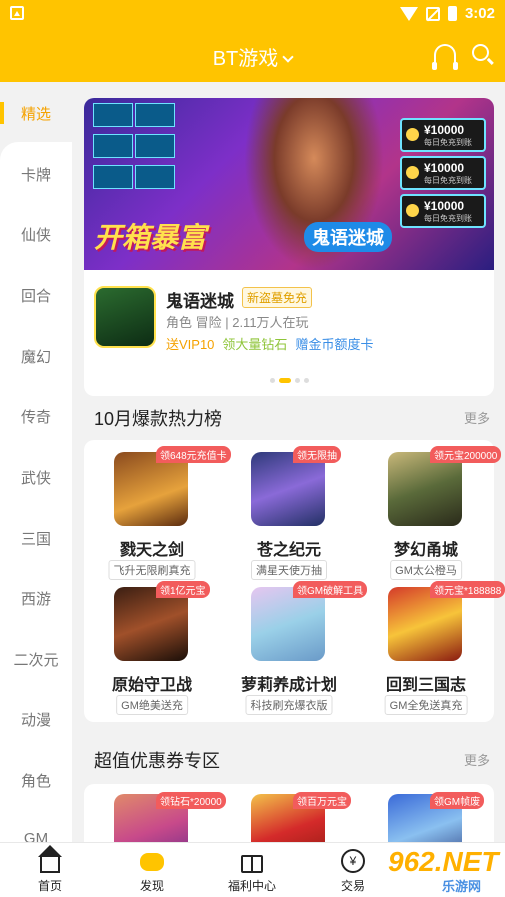  I want to click on game-tile-badge: 领元宝*188888, so click(467, 589).